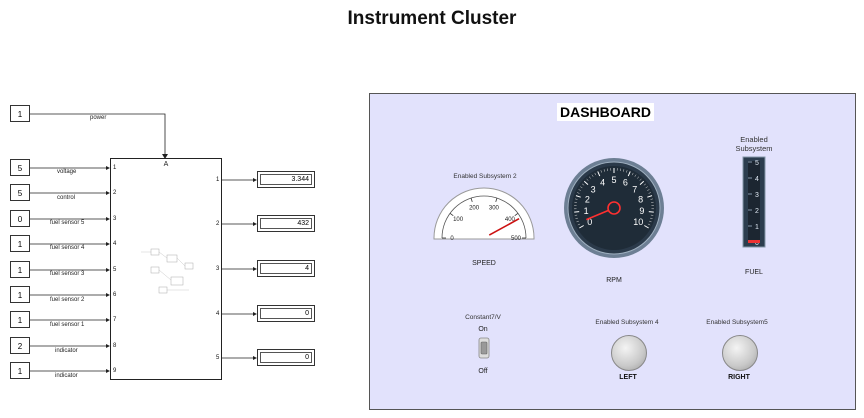 The height and width of the screenshot is (418, 864). I want to click on outport-3: 3, so click(218, 269).